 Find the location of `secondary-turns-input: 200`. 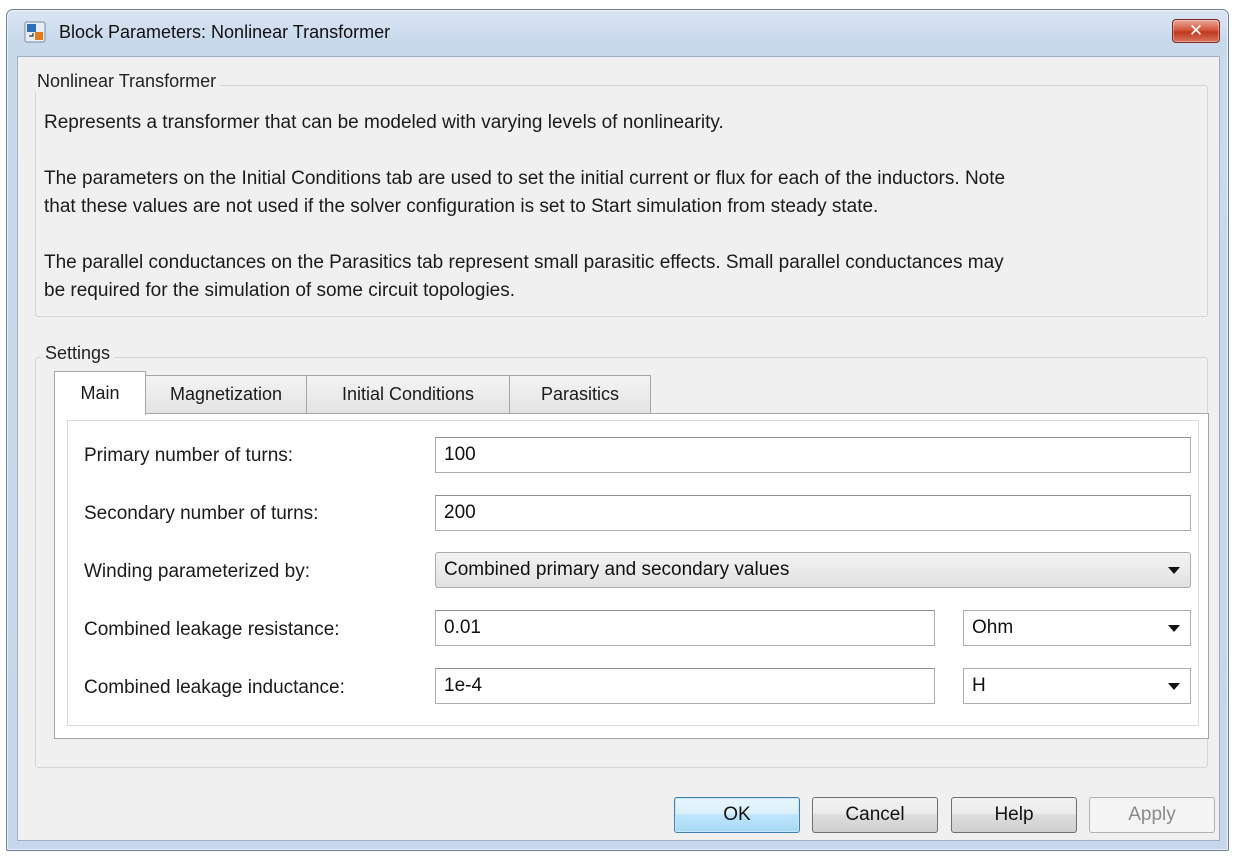

secondary-turns-input: 200 is located at coordinates (813, 513).